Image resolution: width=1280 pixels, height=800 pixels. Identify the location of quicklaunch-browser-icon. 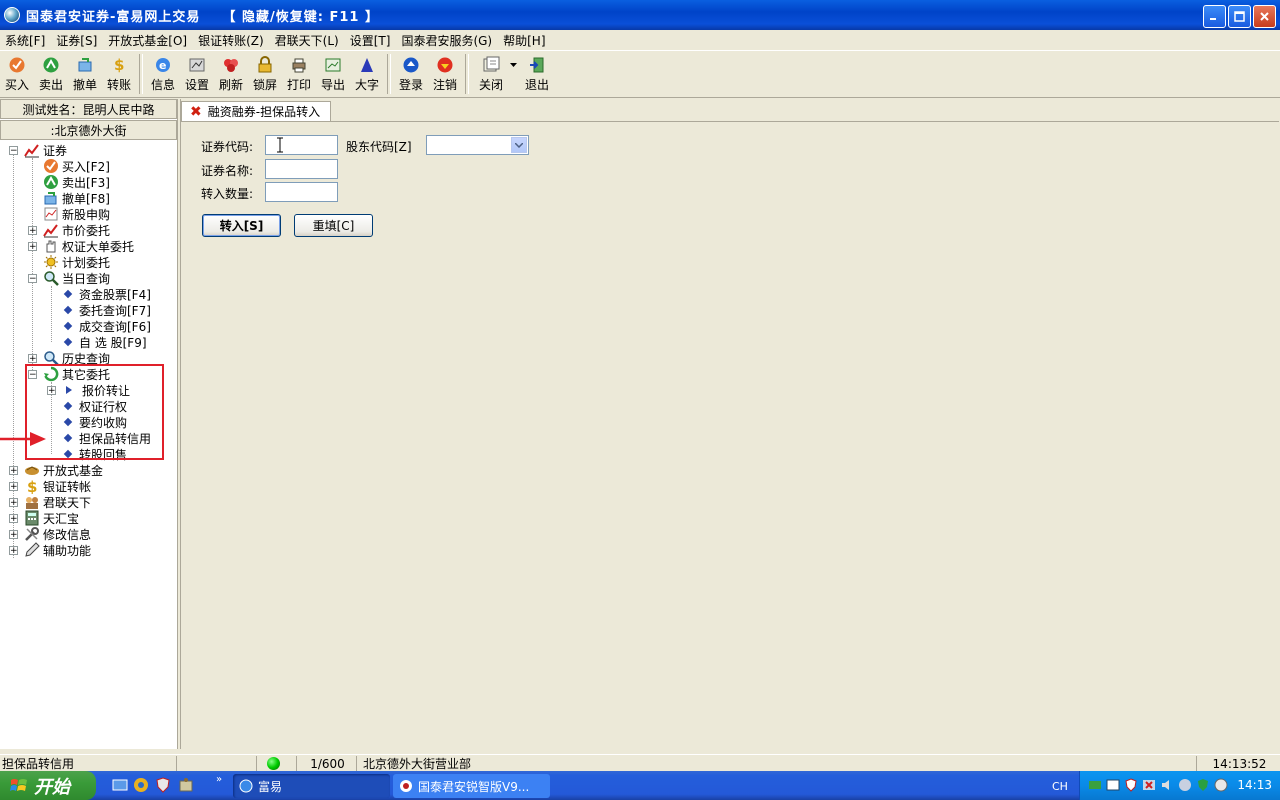
(141, 785).